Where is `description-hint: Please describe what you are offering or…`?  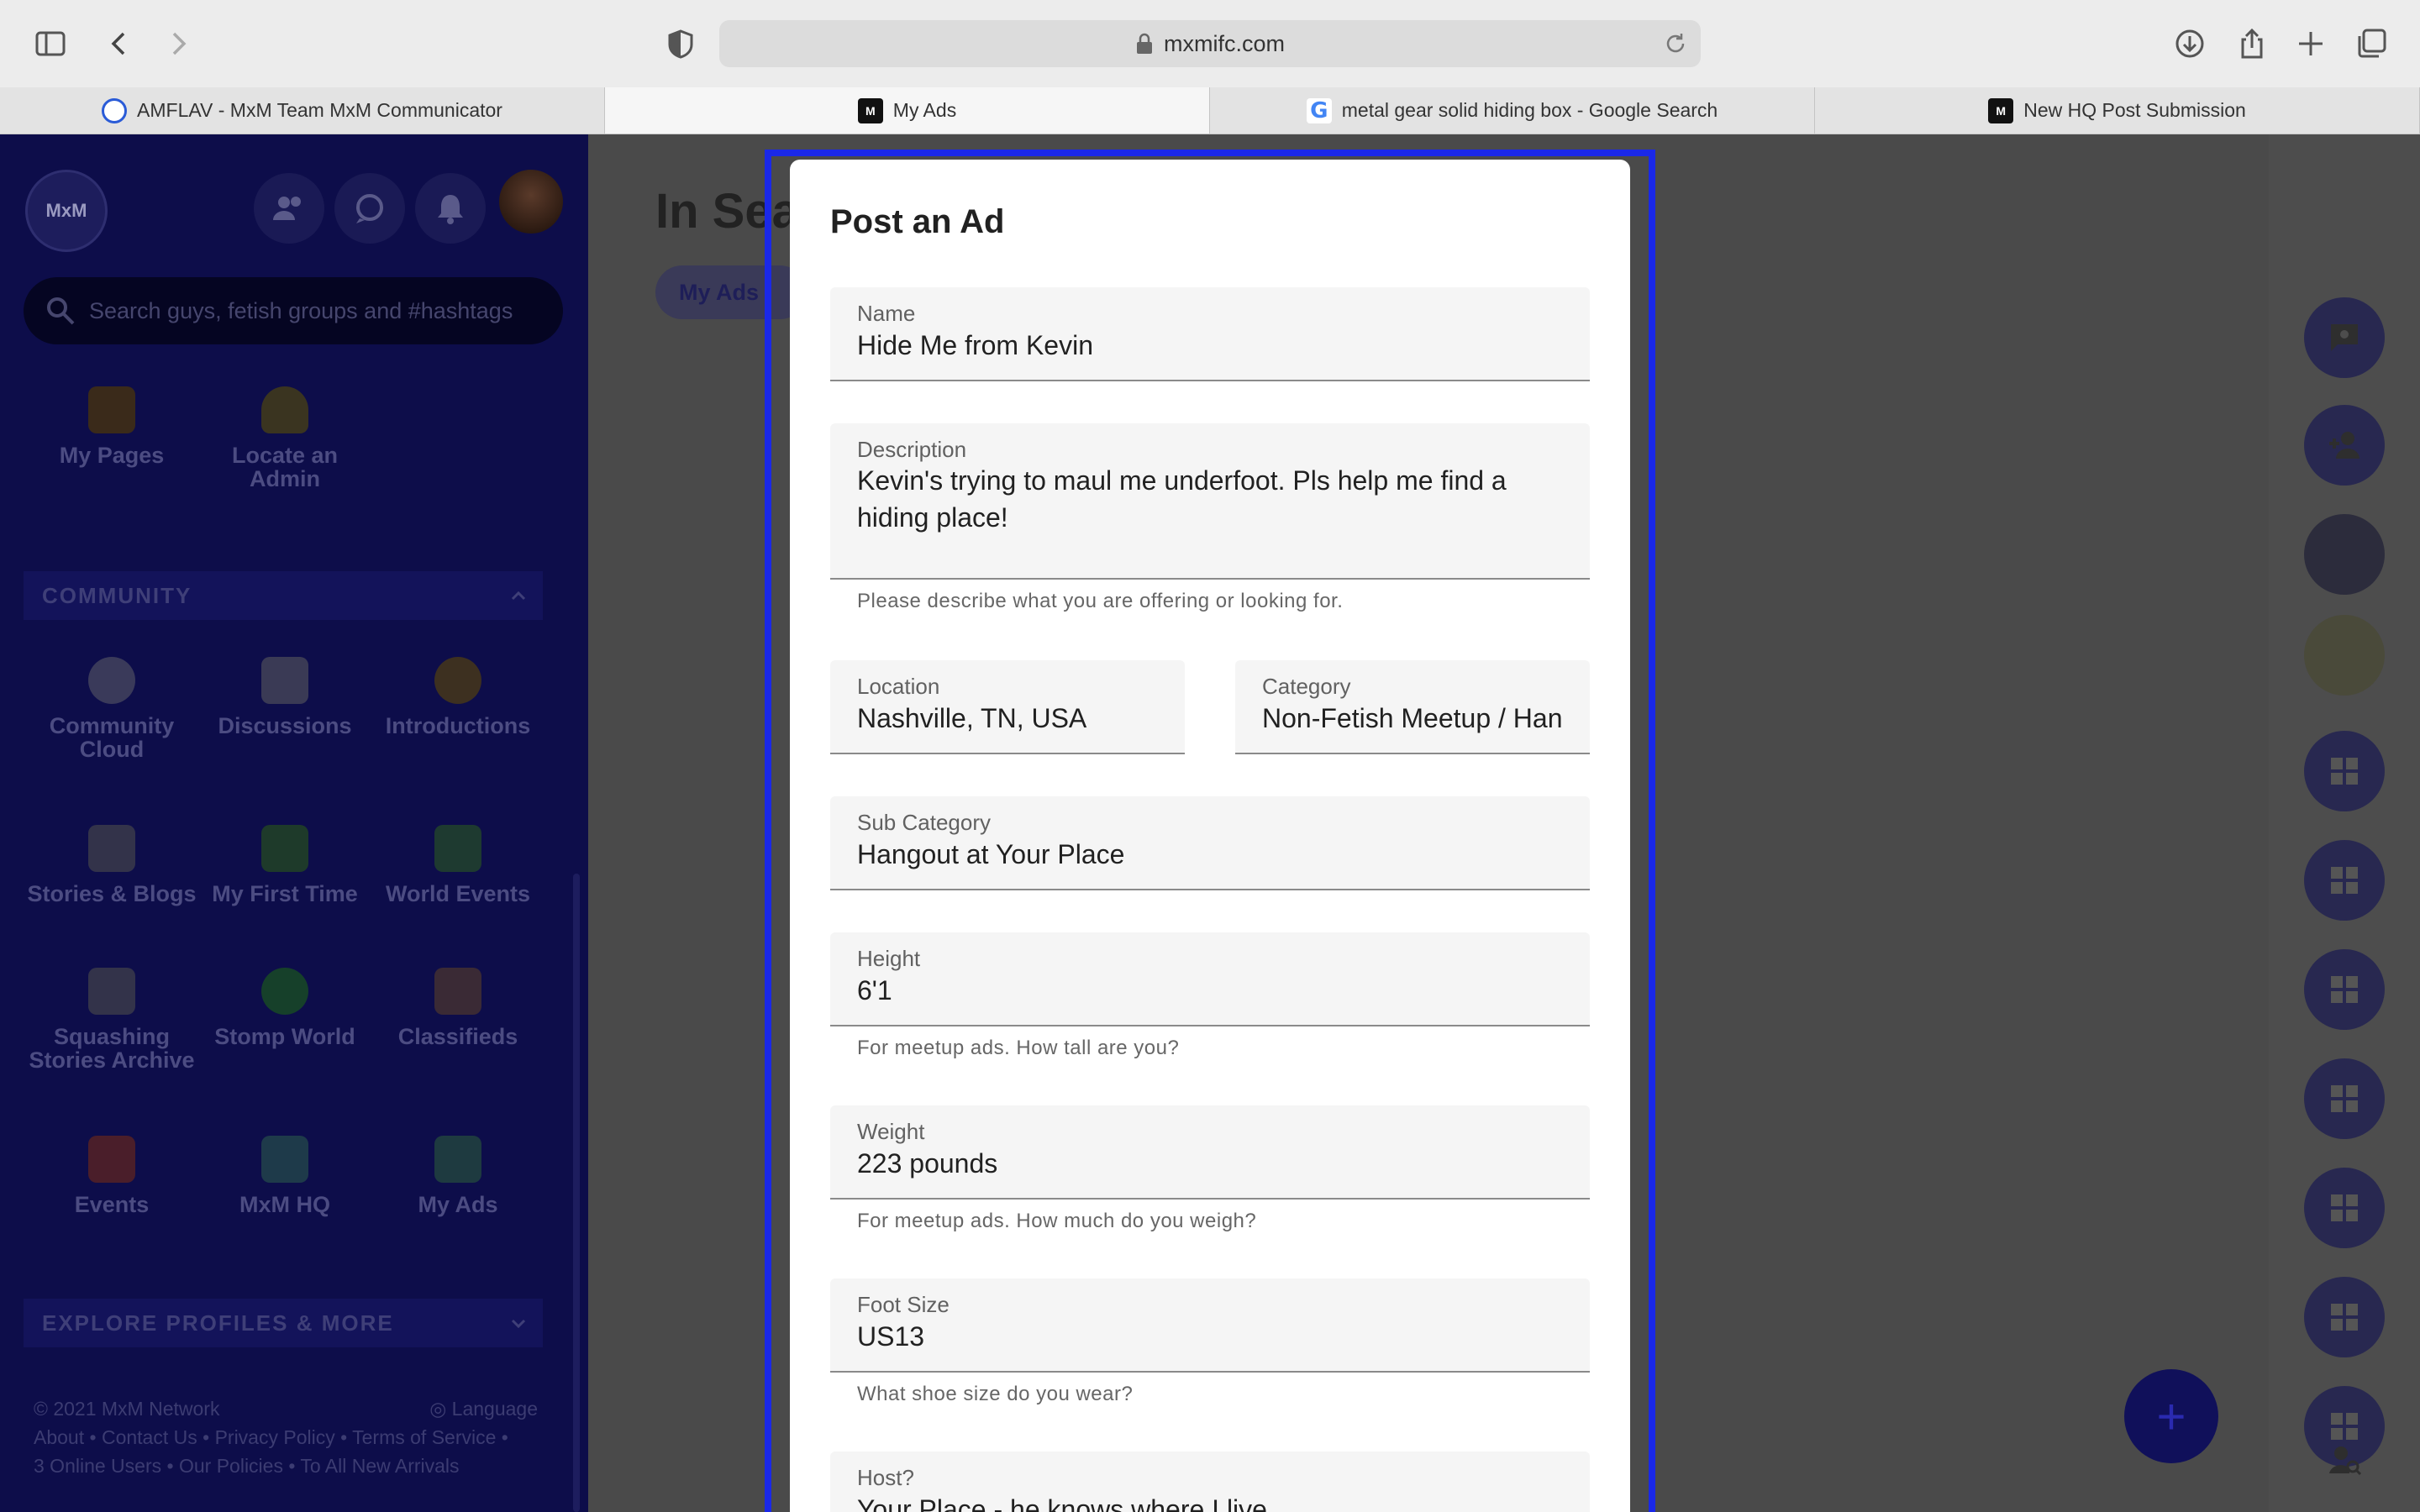 description-hint: Please describe what you are offering or… is located at coordinates (1101, 601).